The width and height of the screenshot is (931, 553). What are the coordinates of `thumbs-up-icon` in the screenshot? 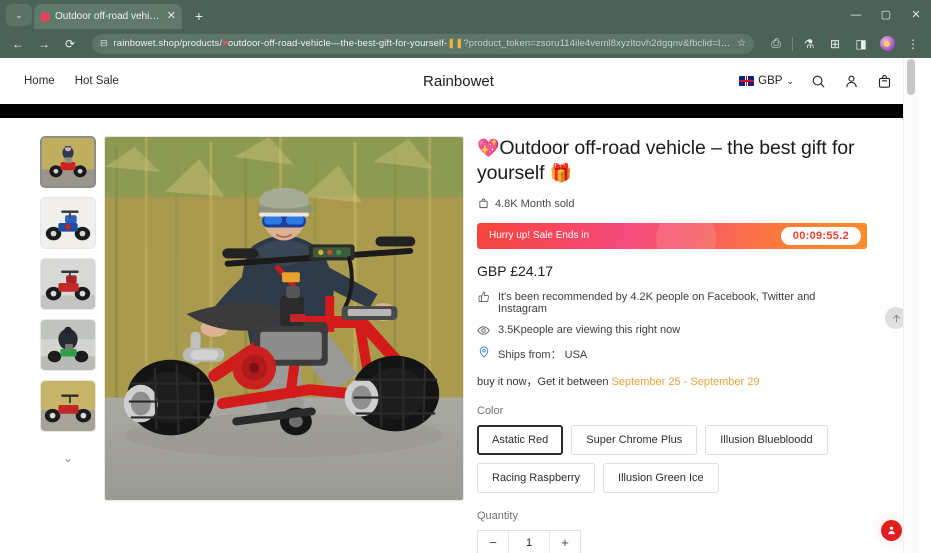 It's located at (483, 297).